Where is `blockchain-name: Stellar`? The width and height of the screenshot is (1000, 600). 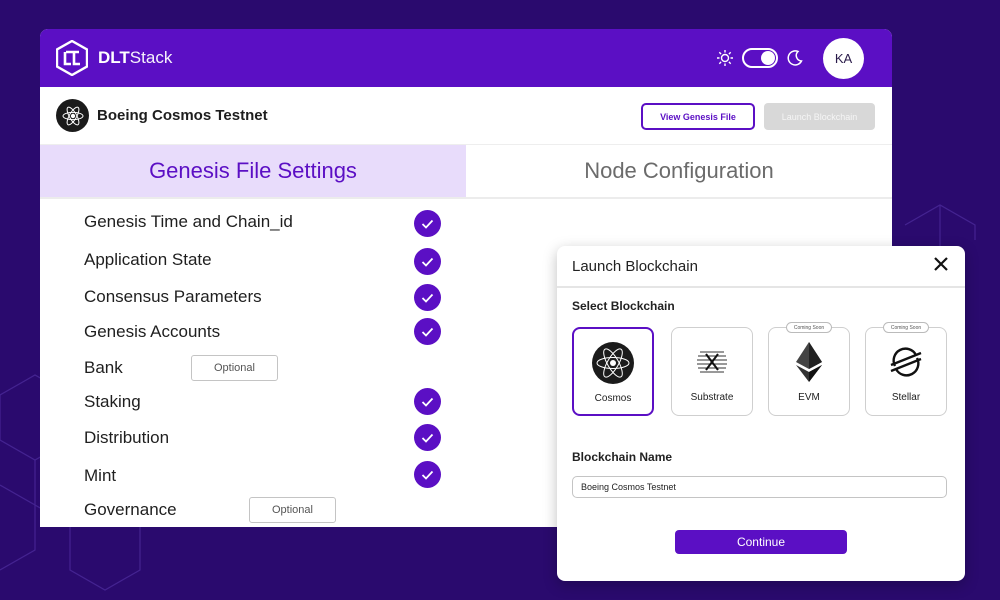
blockchain-name: Stellar is located at coordinates (906, 397).